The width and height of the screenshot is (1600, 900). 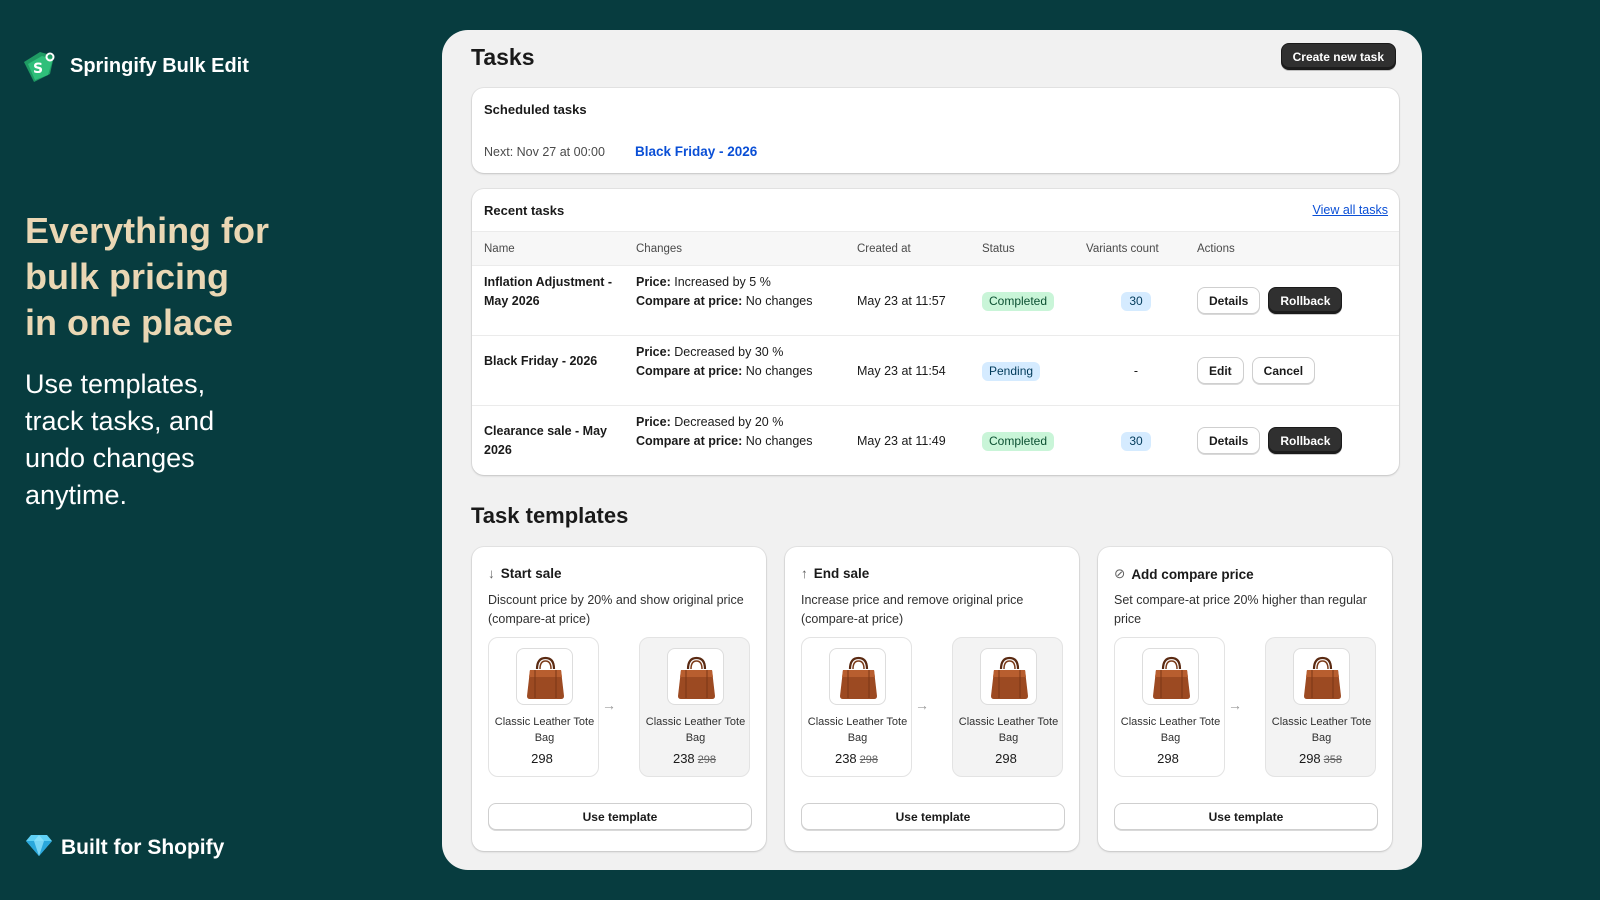 What do you see at coordinates (548, 291) in the screenshot?
I see `task-name: Inflation Adjustment - May 2026` at bounding box center [548, 291].